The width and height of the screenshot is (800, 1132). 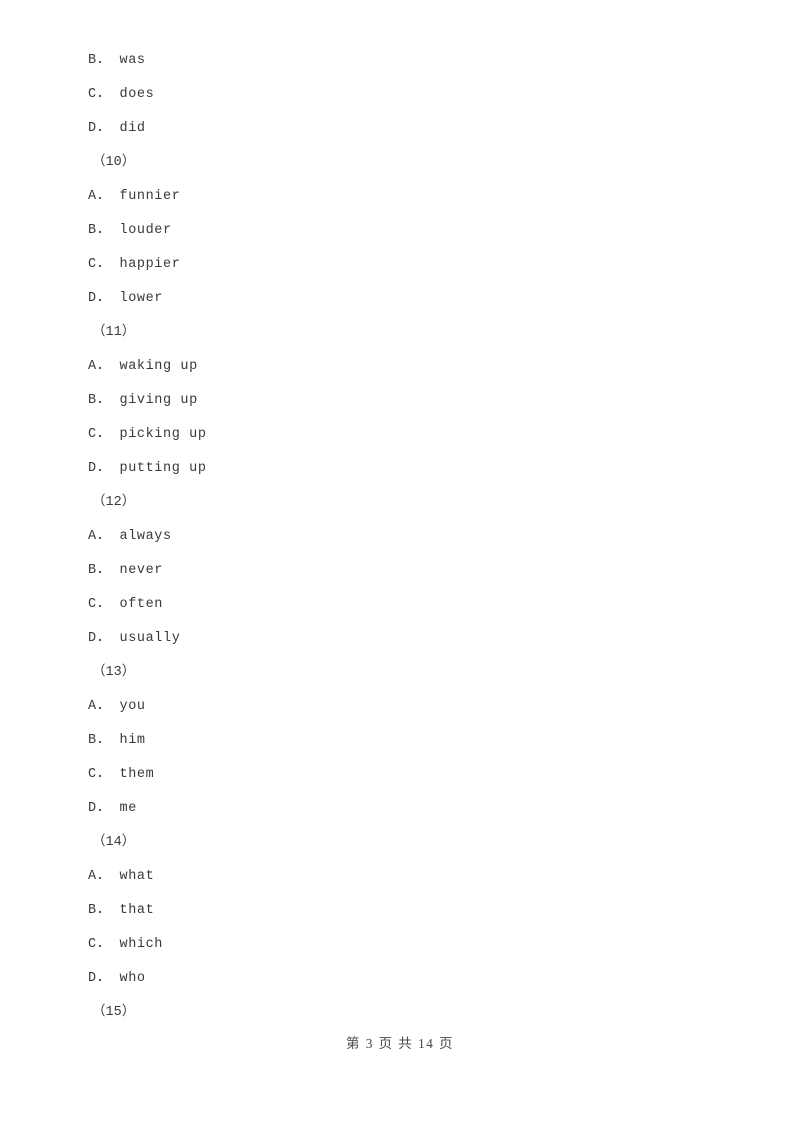 What do you see at coordinates (143, 366) in the screenshot?
I see `answer-option: A． waking up` at bounding box center [143, 366].